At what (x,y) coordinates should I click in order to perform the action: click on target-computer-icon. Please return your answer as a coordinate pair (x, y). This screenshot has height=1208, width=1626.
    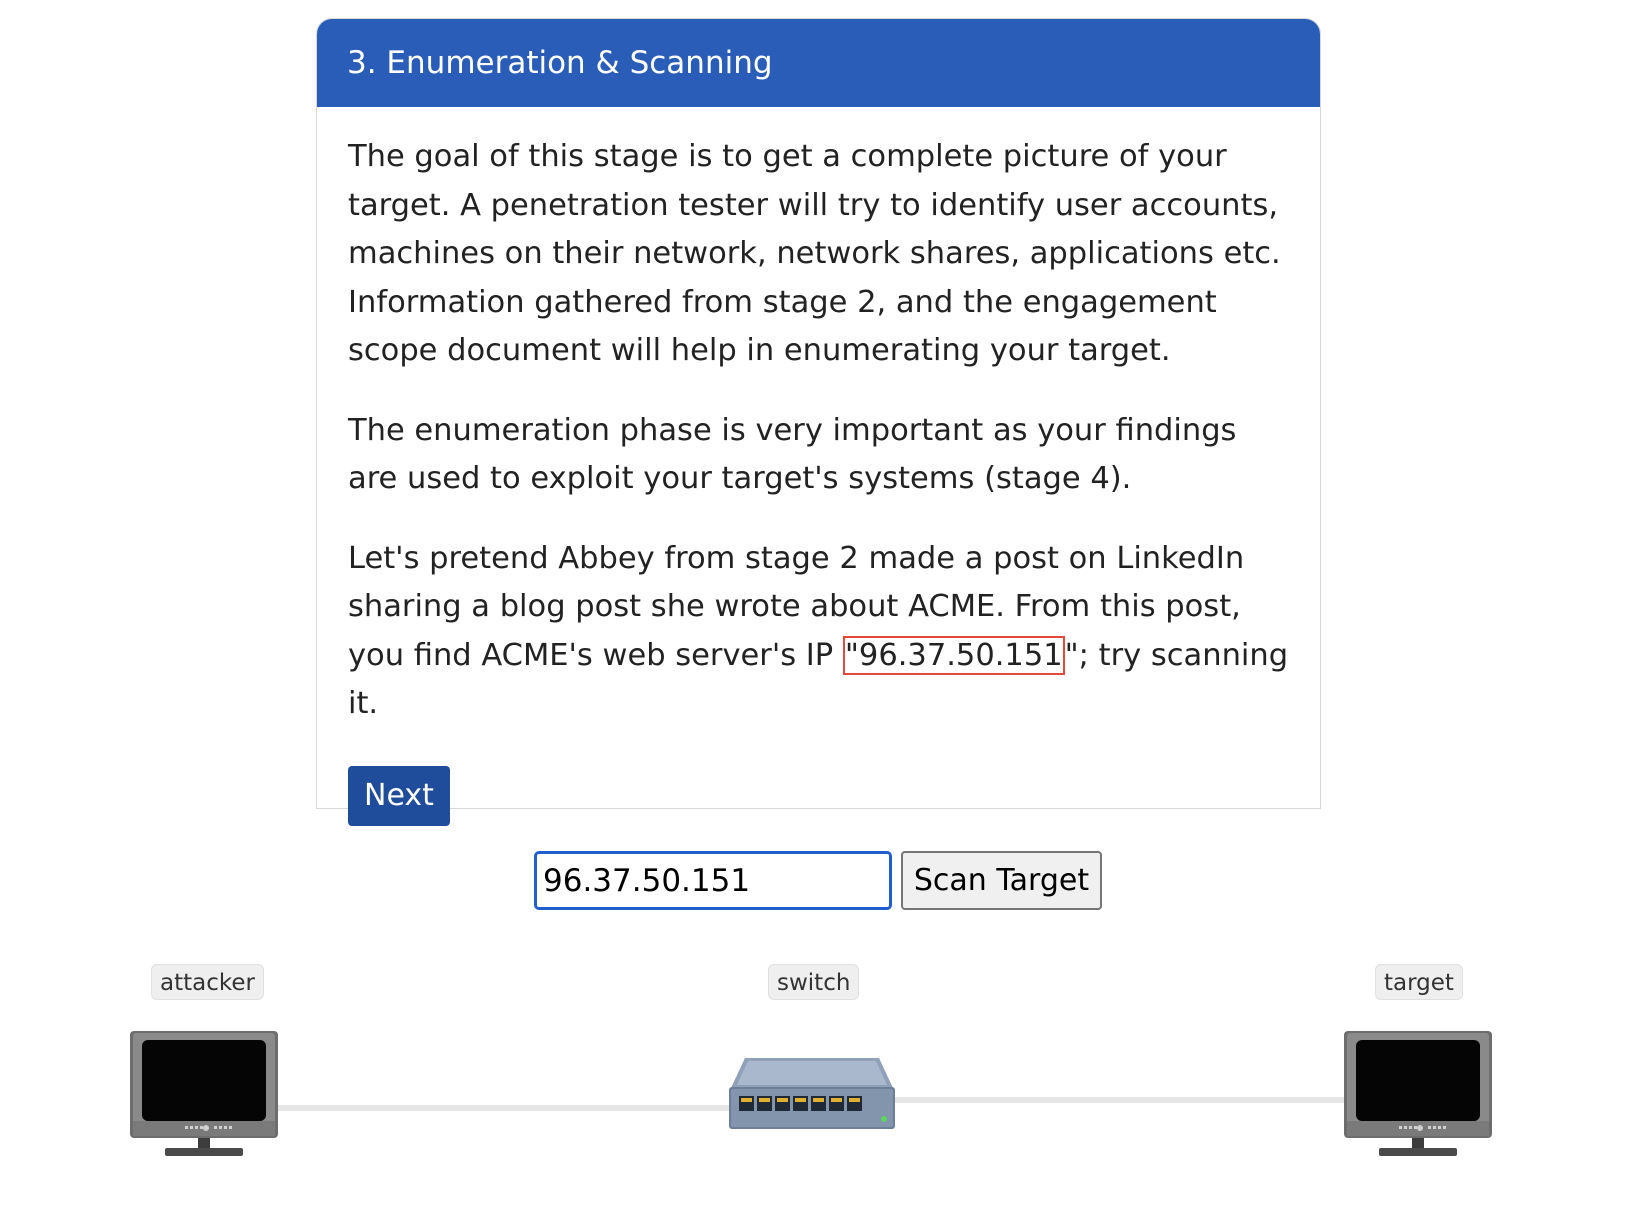
    Looking at the image, I should click on (1418, 1093).